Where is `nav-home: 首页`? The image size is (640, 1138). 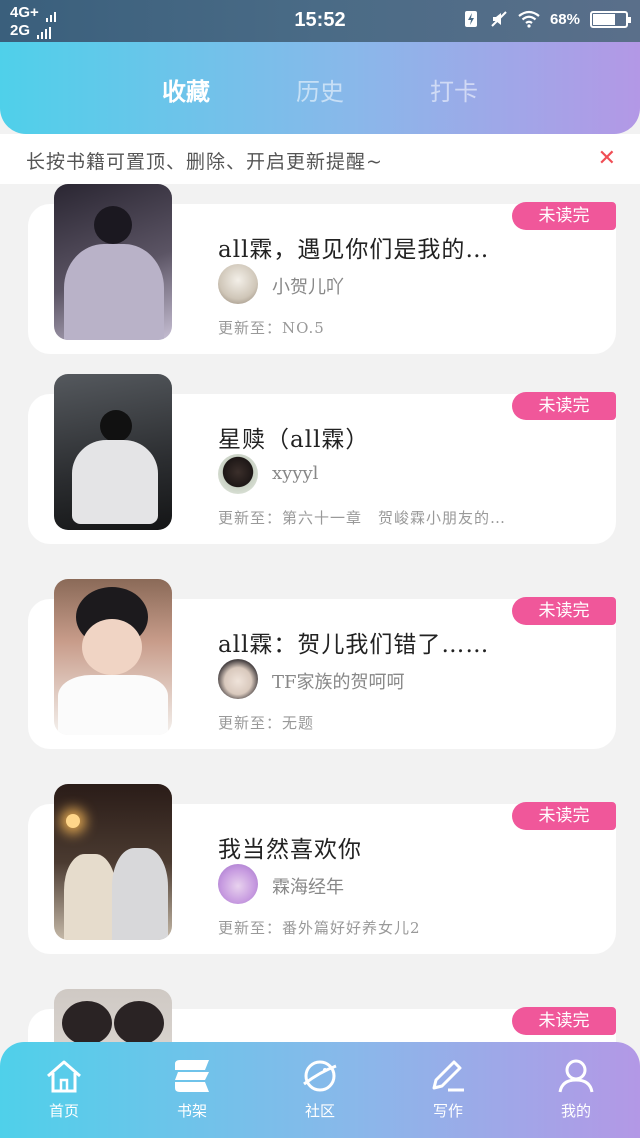
nav-home: 首页 is located at coordinates (64, 1089).